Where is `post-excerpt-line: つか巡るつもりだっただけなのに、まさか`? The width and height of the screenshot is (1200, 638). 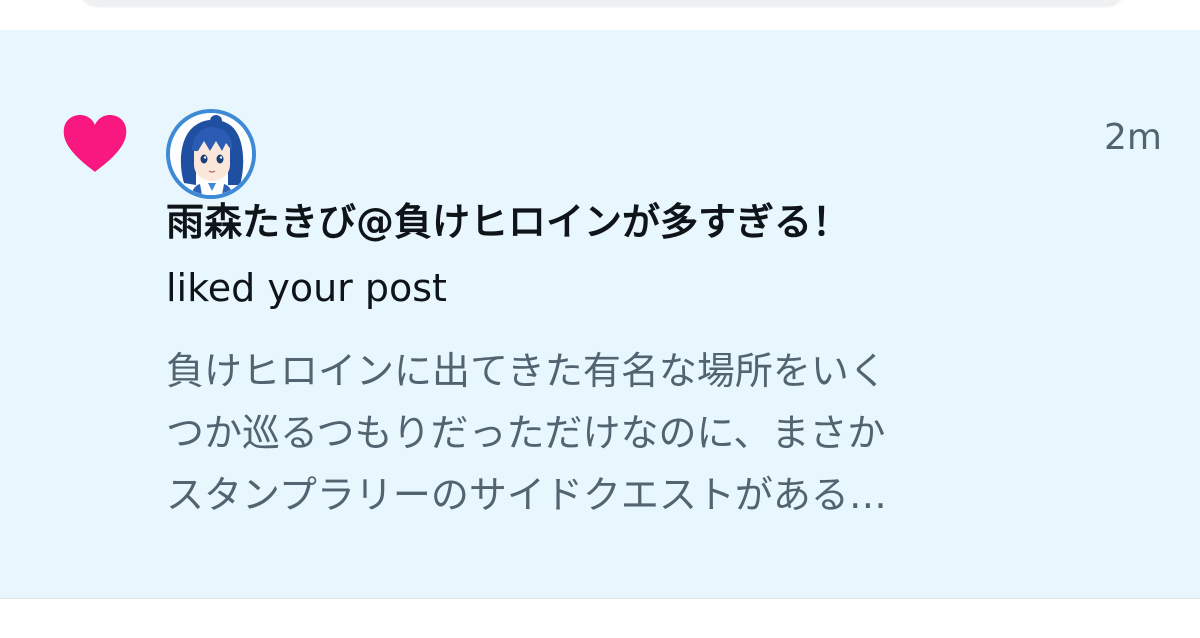
post-excerpt-line: つか巡るつもりだっただけなのに、まさか is located at coordinates (526, 433).